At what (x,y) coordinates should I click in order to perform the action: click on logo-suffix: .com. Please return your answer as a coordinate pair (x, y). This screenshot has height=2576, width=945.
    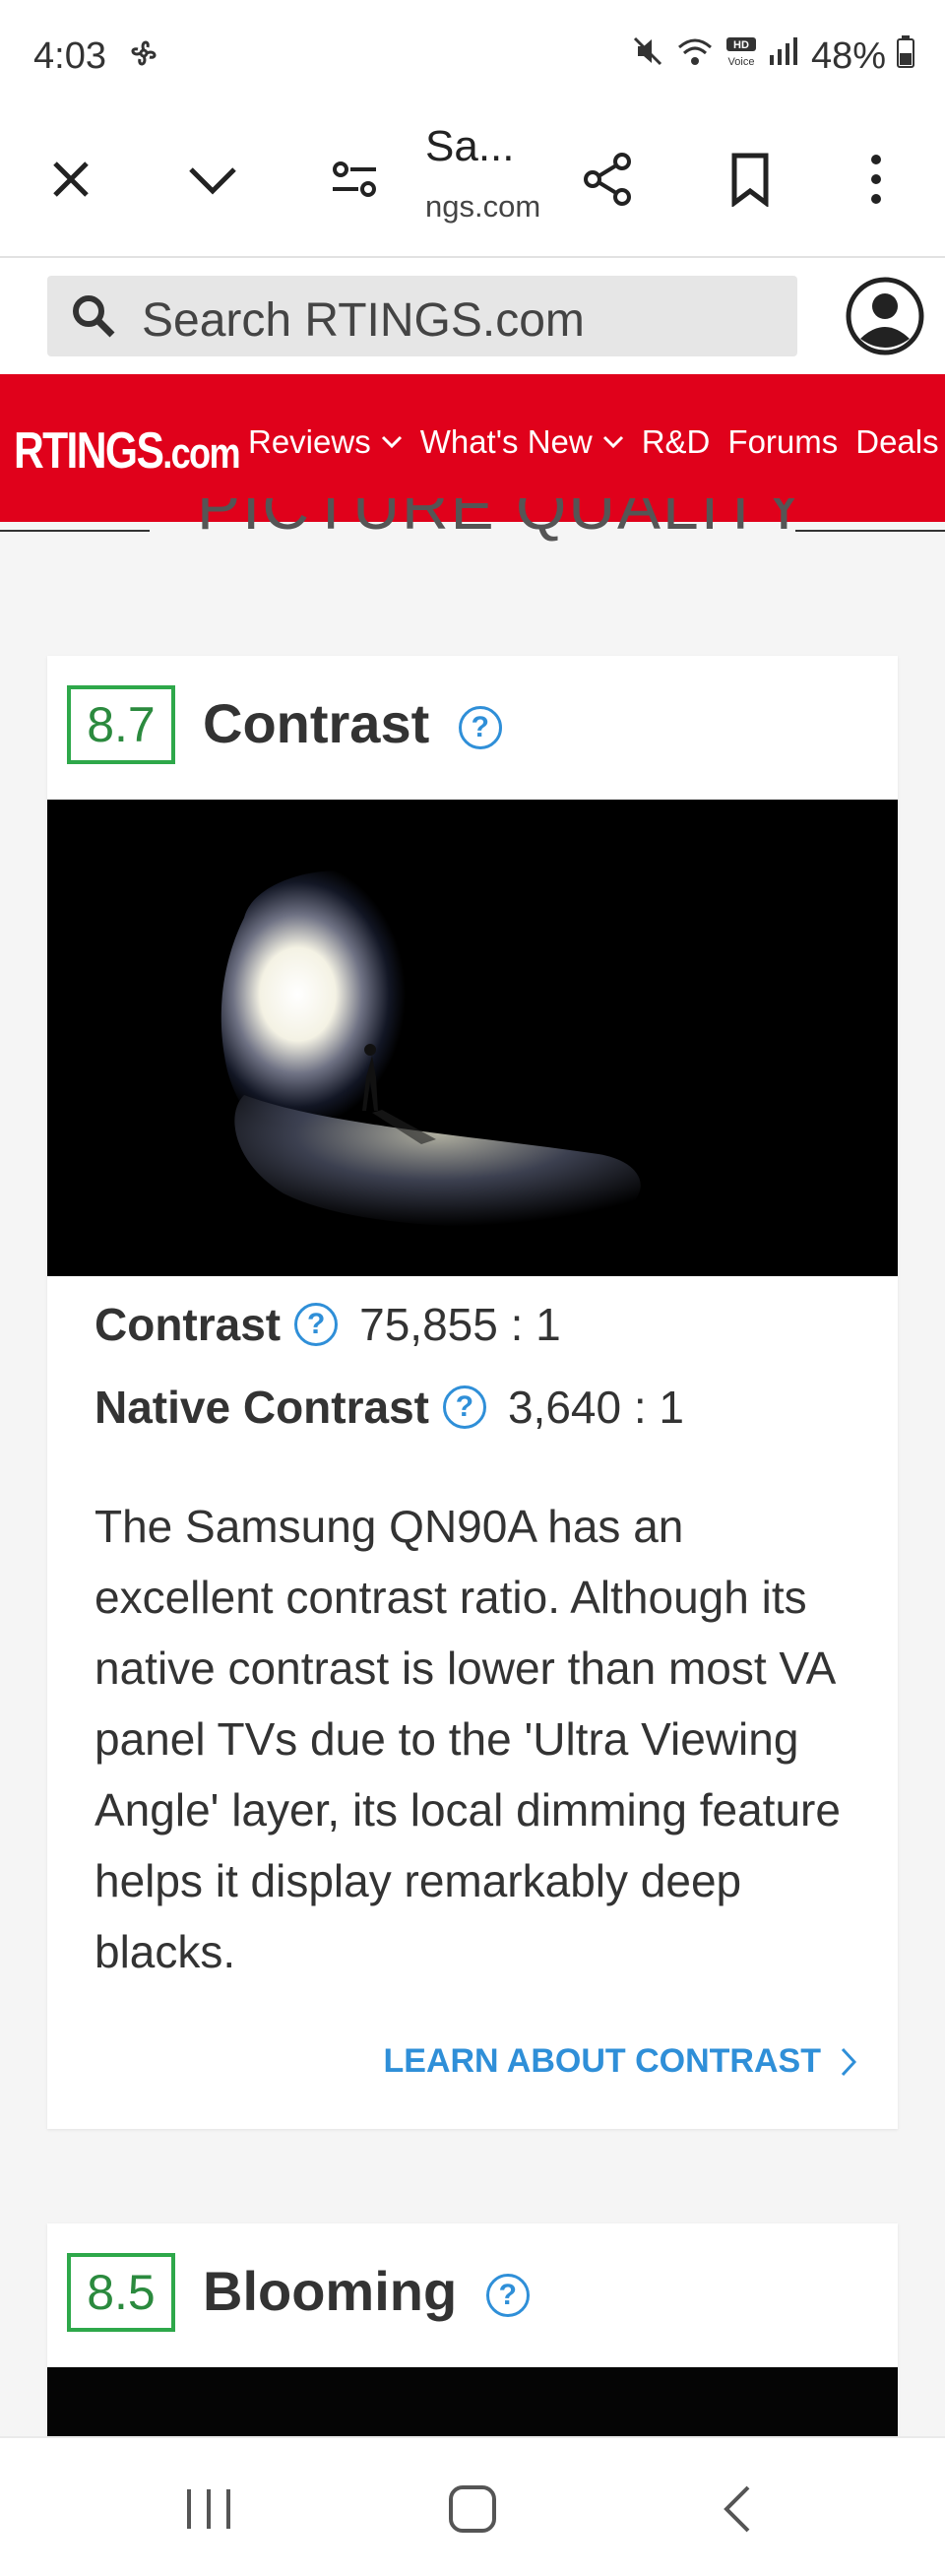
    Looking at the image, I should click on (201, 453).